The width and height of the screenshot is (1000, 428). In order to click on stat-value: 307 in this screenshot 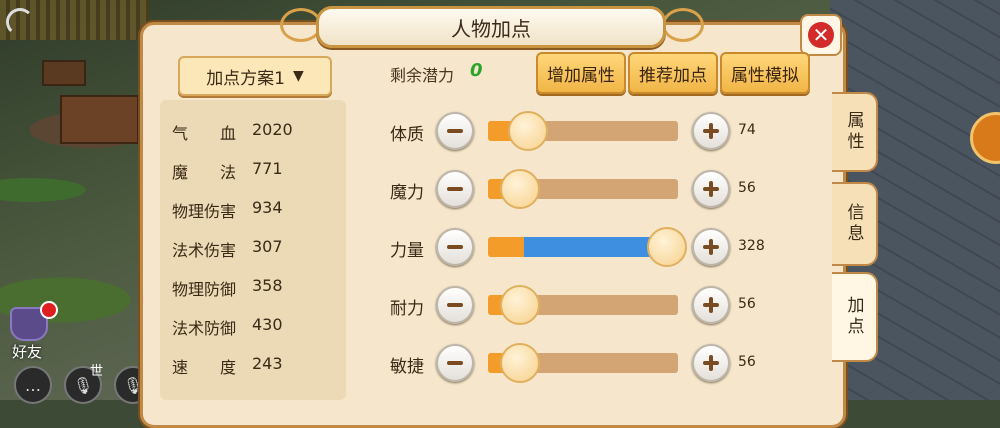, I will do `click(267, 246)`.